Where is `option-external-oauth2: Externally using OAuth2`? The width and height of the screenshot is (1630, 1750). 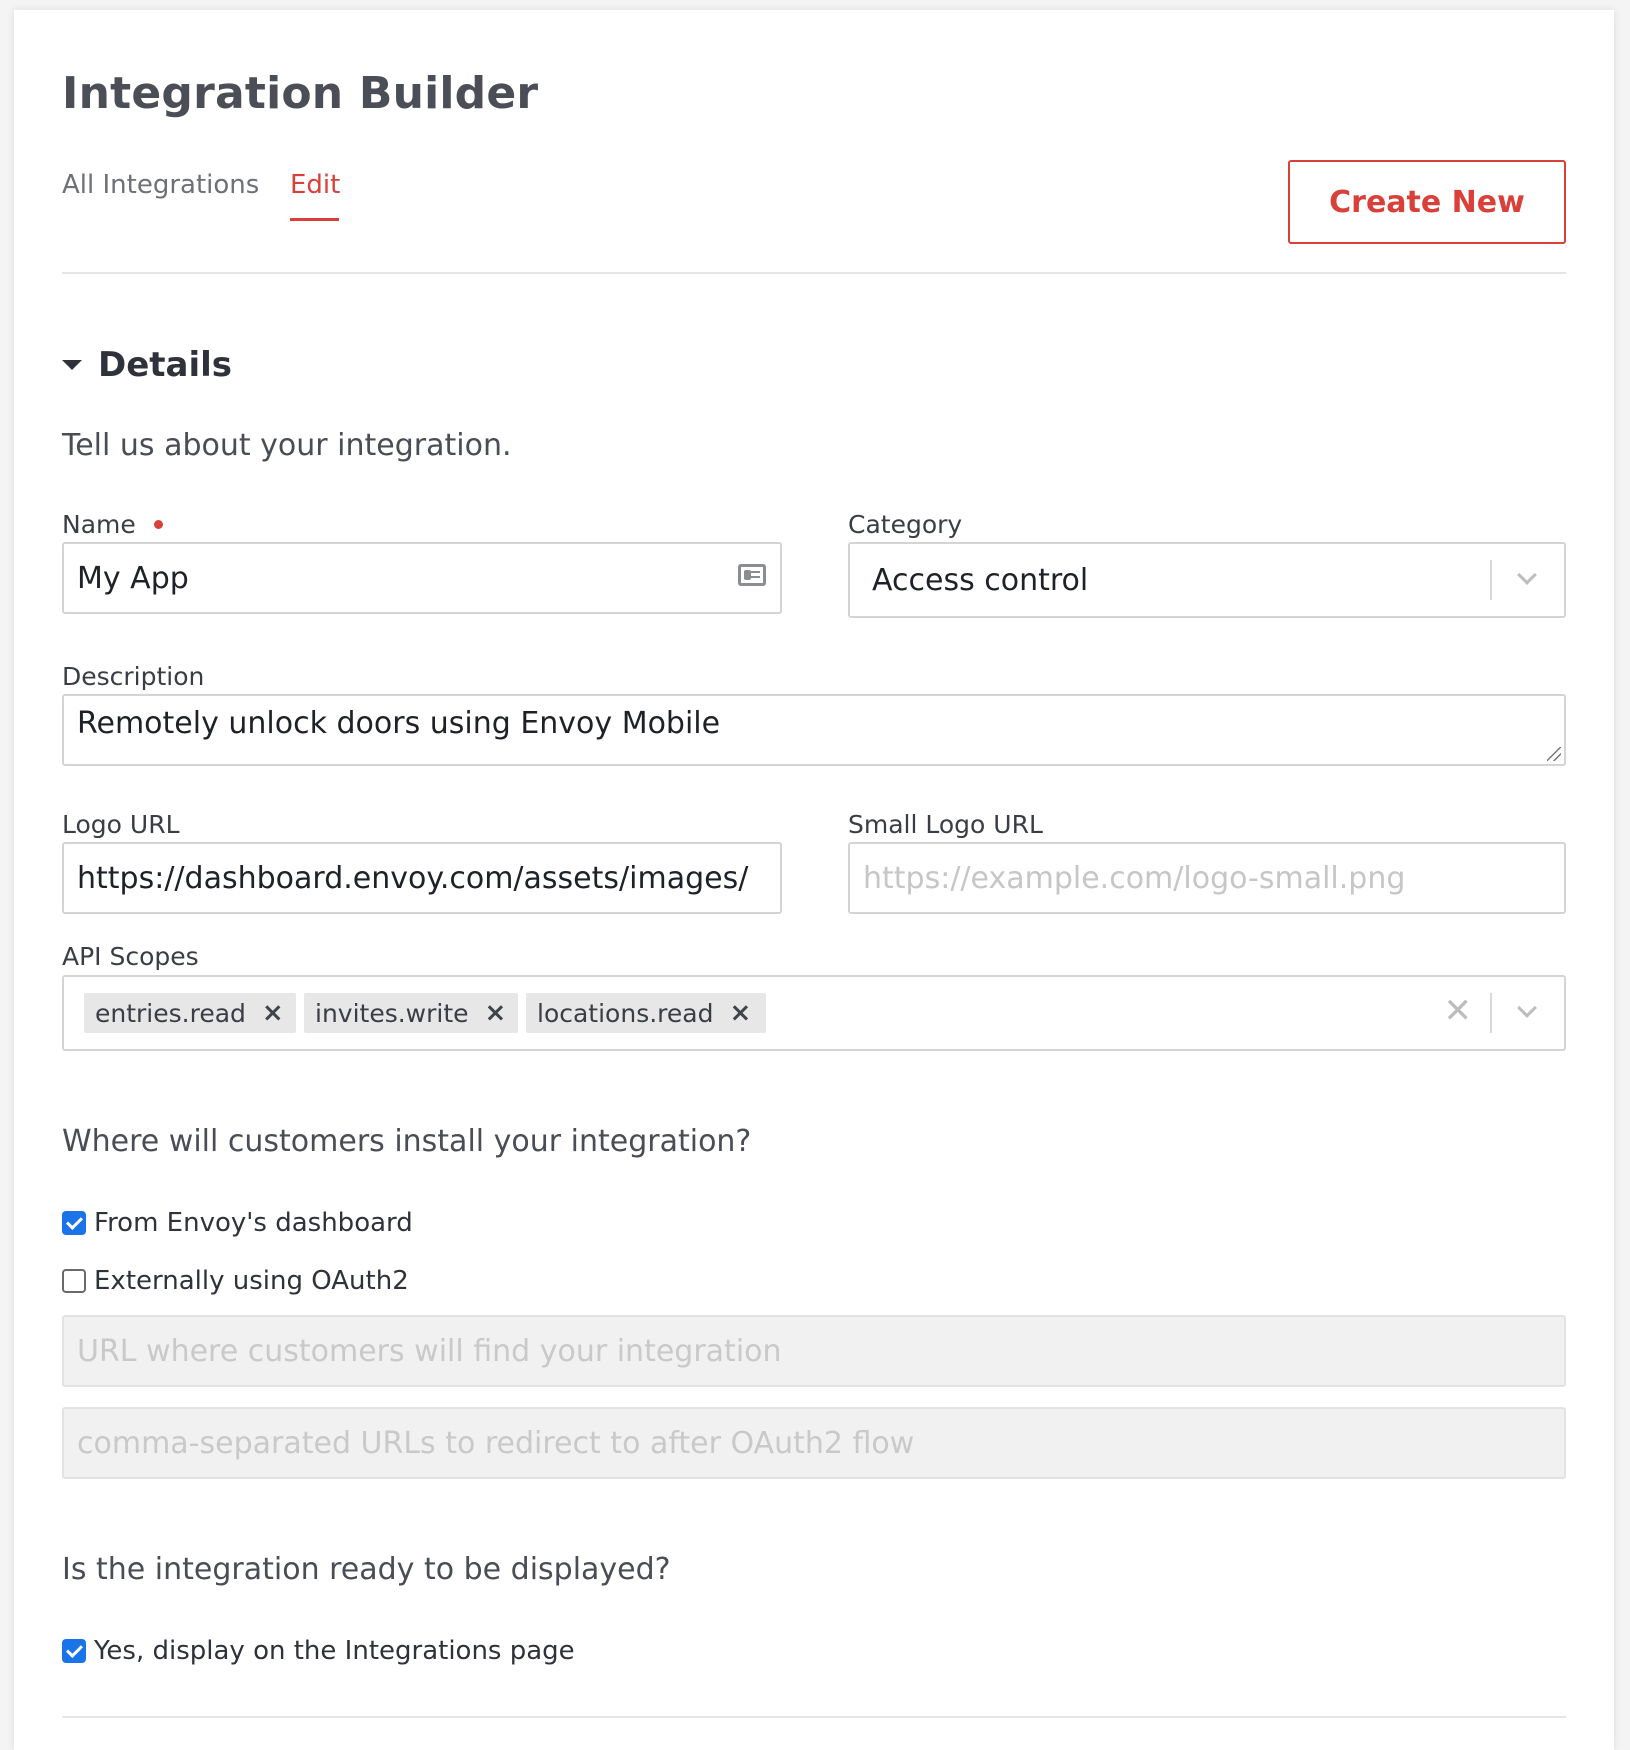
option-external-oauth2: Externally using OAuth2 is located at coordinates (235, 1281).